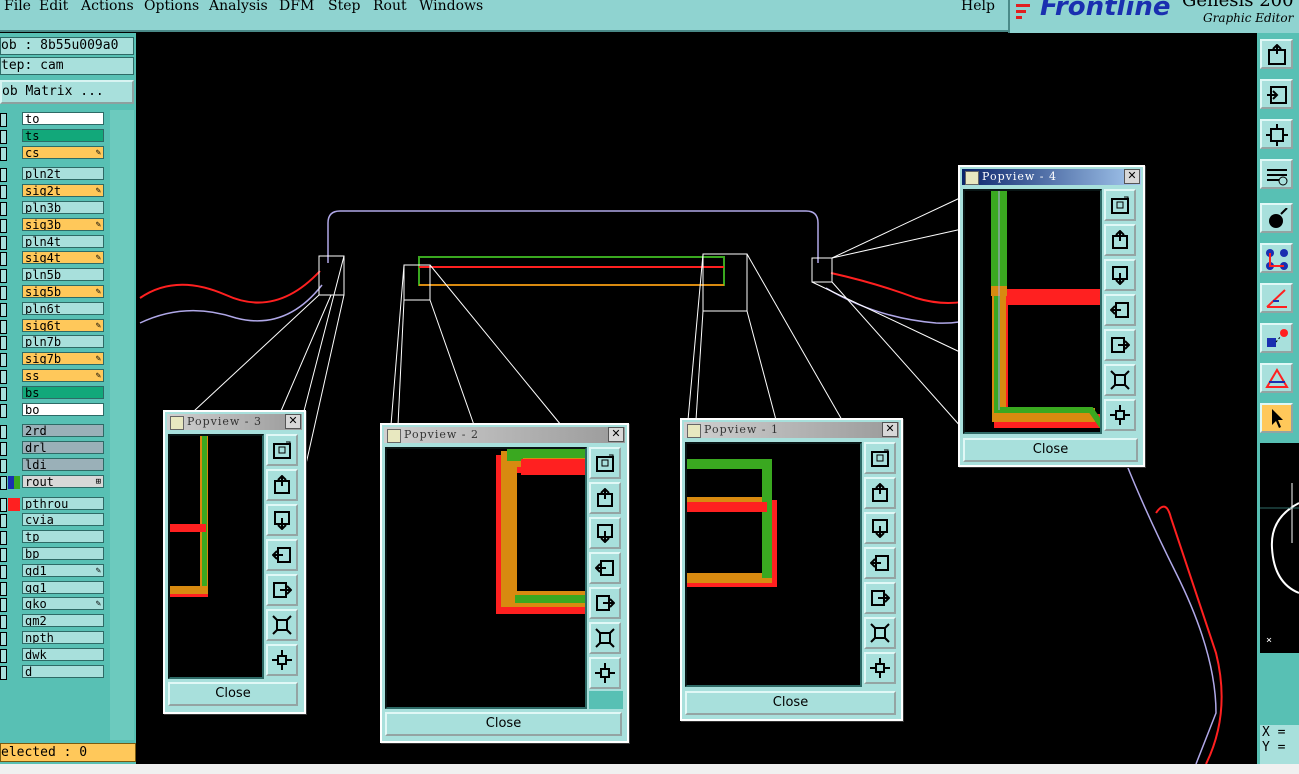 Image resolution: width=1299 pixels, height=774 pixels. What do you see at coordinates (54, 588) in the screenshot?
I see `layer-row: gg1` at bounding box center [54, 588].